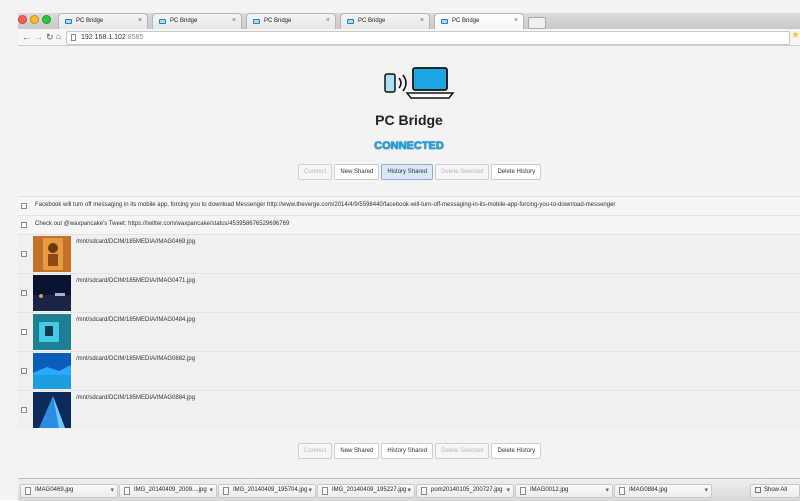 This screenshot has width=800, height=501. I want to click on download-name: IMG_20140409_195704.jpg, so click(270, 490).